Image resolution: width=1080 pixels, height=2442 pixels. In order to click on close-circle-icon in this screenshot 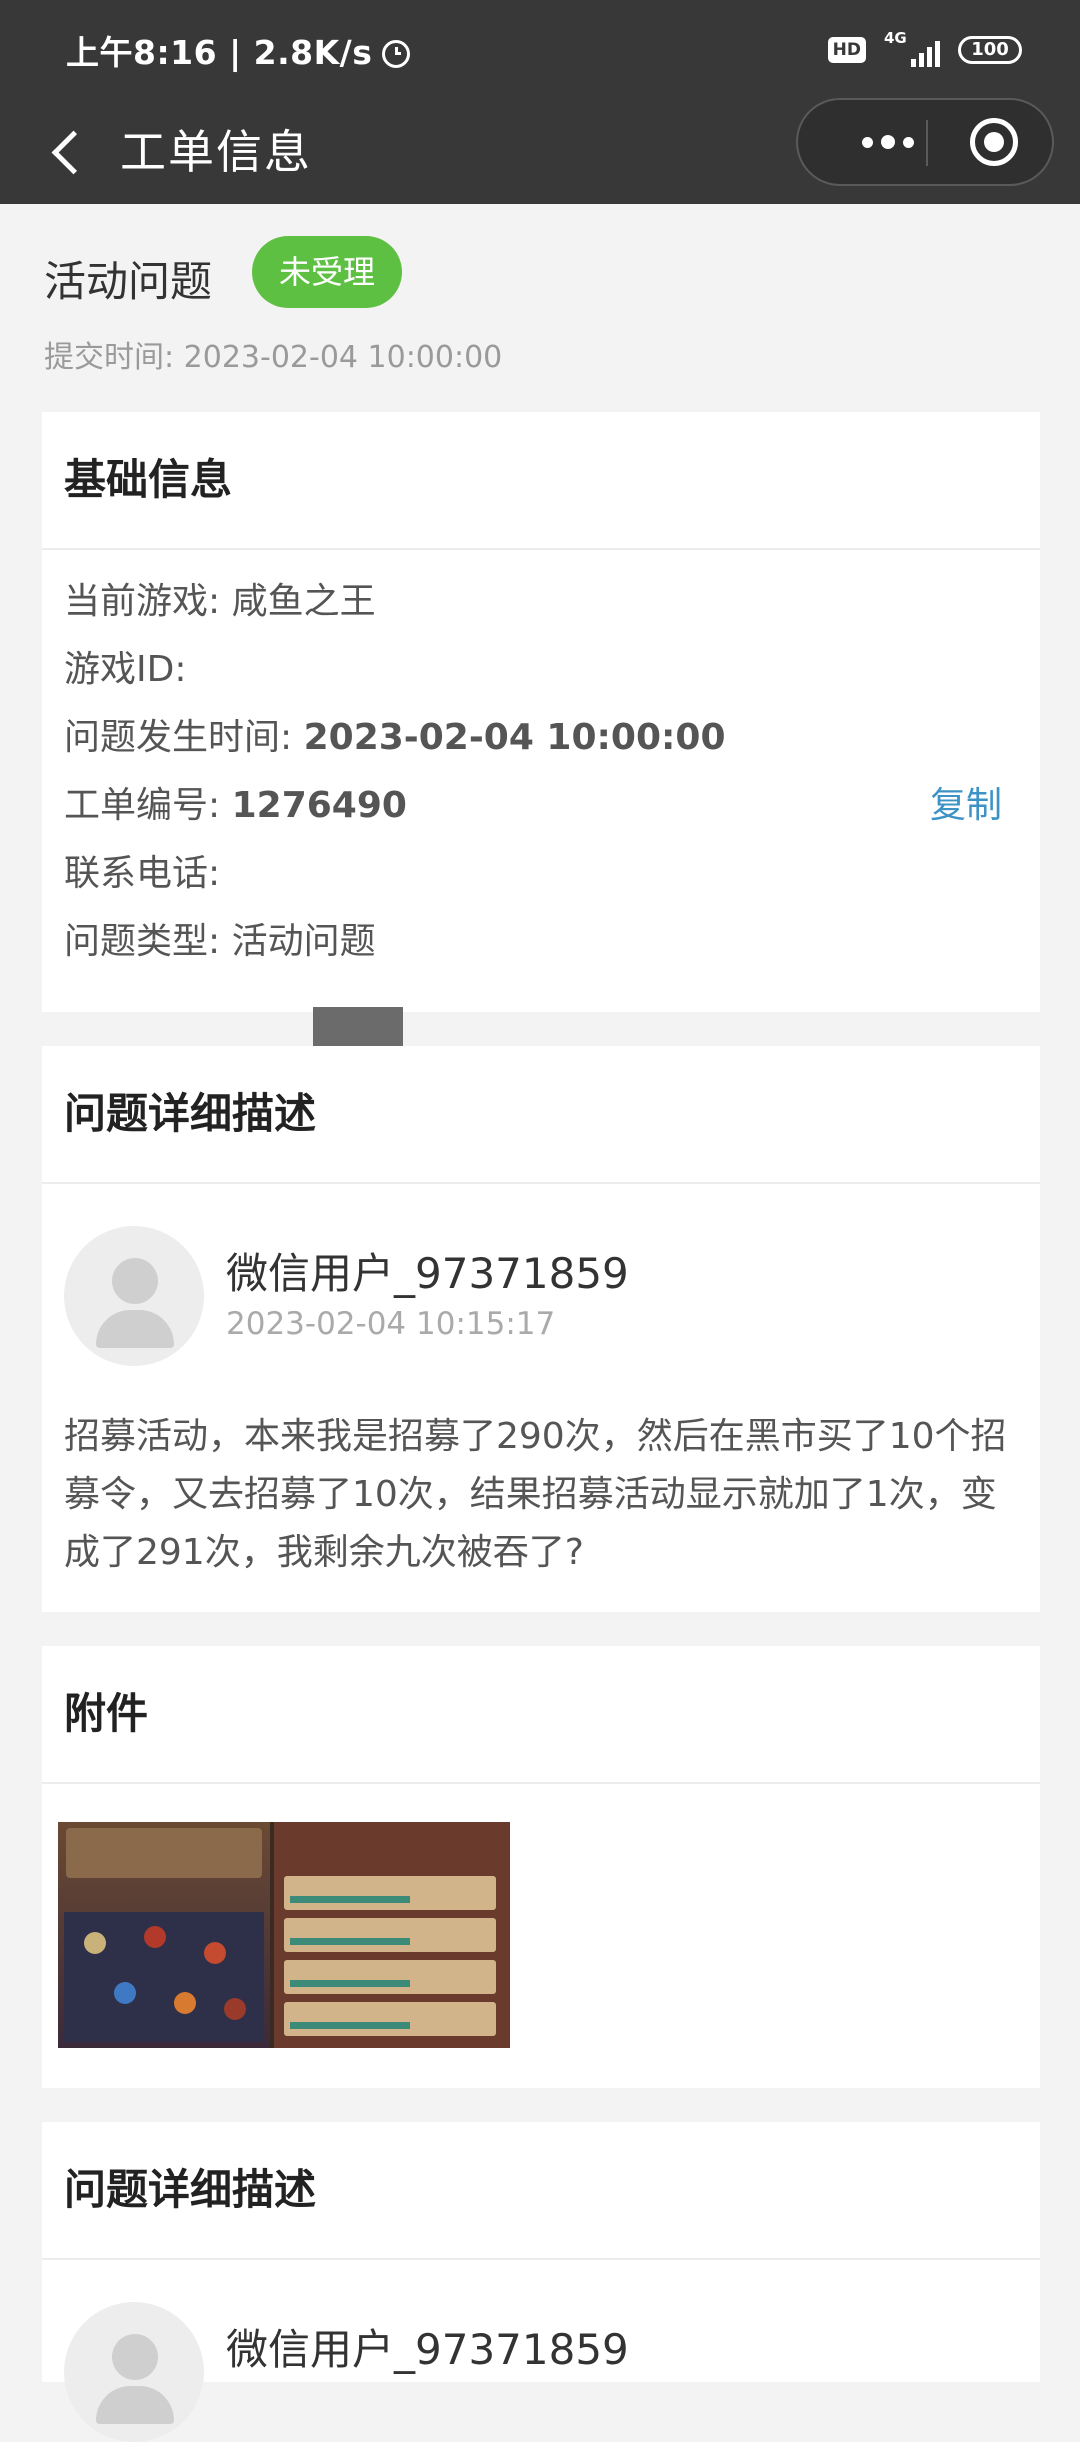, I will do `click(994, 142)`.